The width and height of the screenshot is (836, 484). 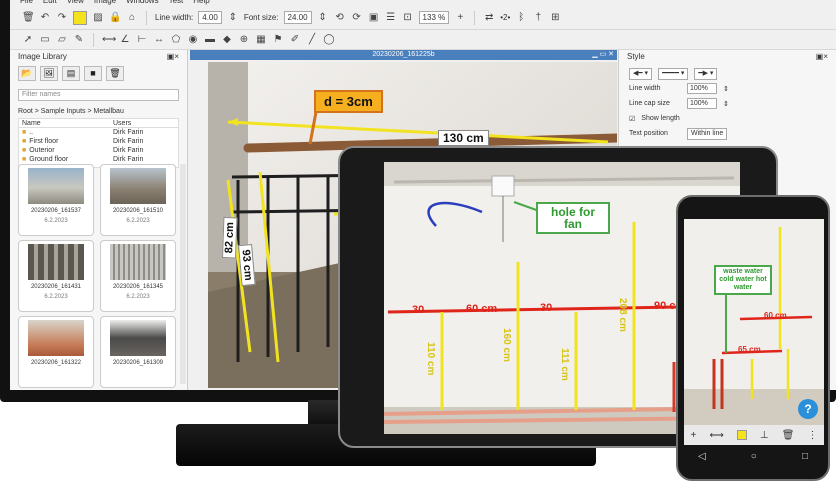 What do you see at coordinates (374, 18) in the screenshot?
I see `image-icon: ▣` at bounding box center [374, 18].